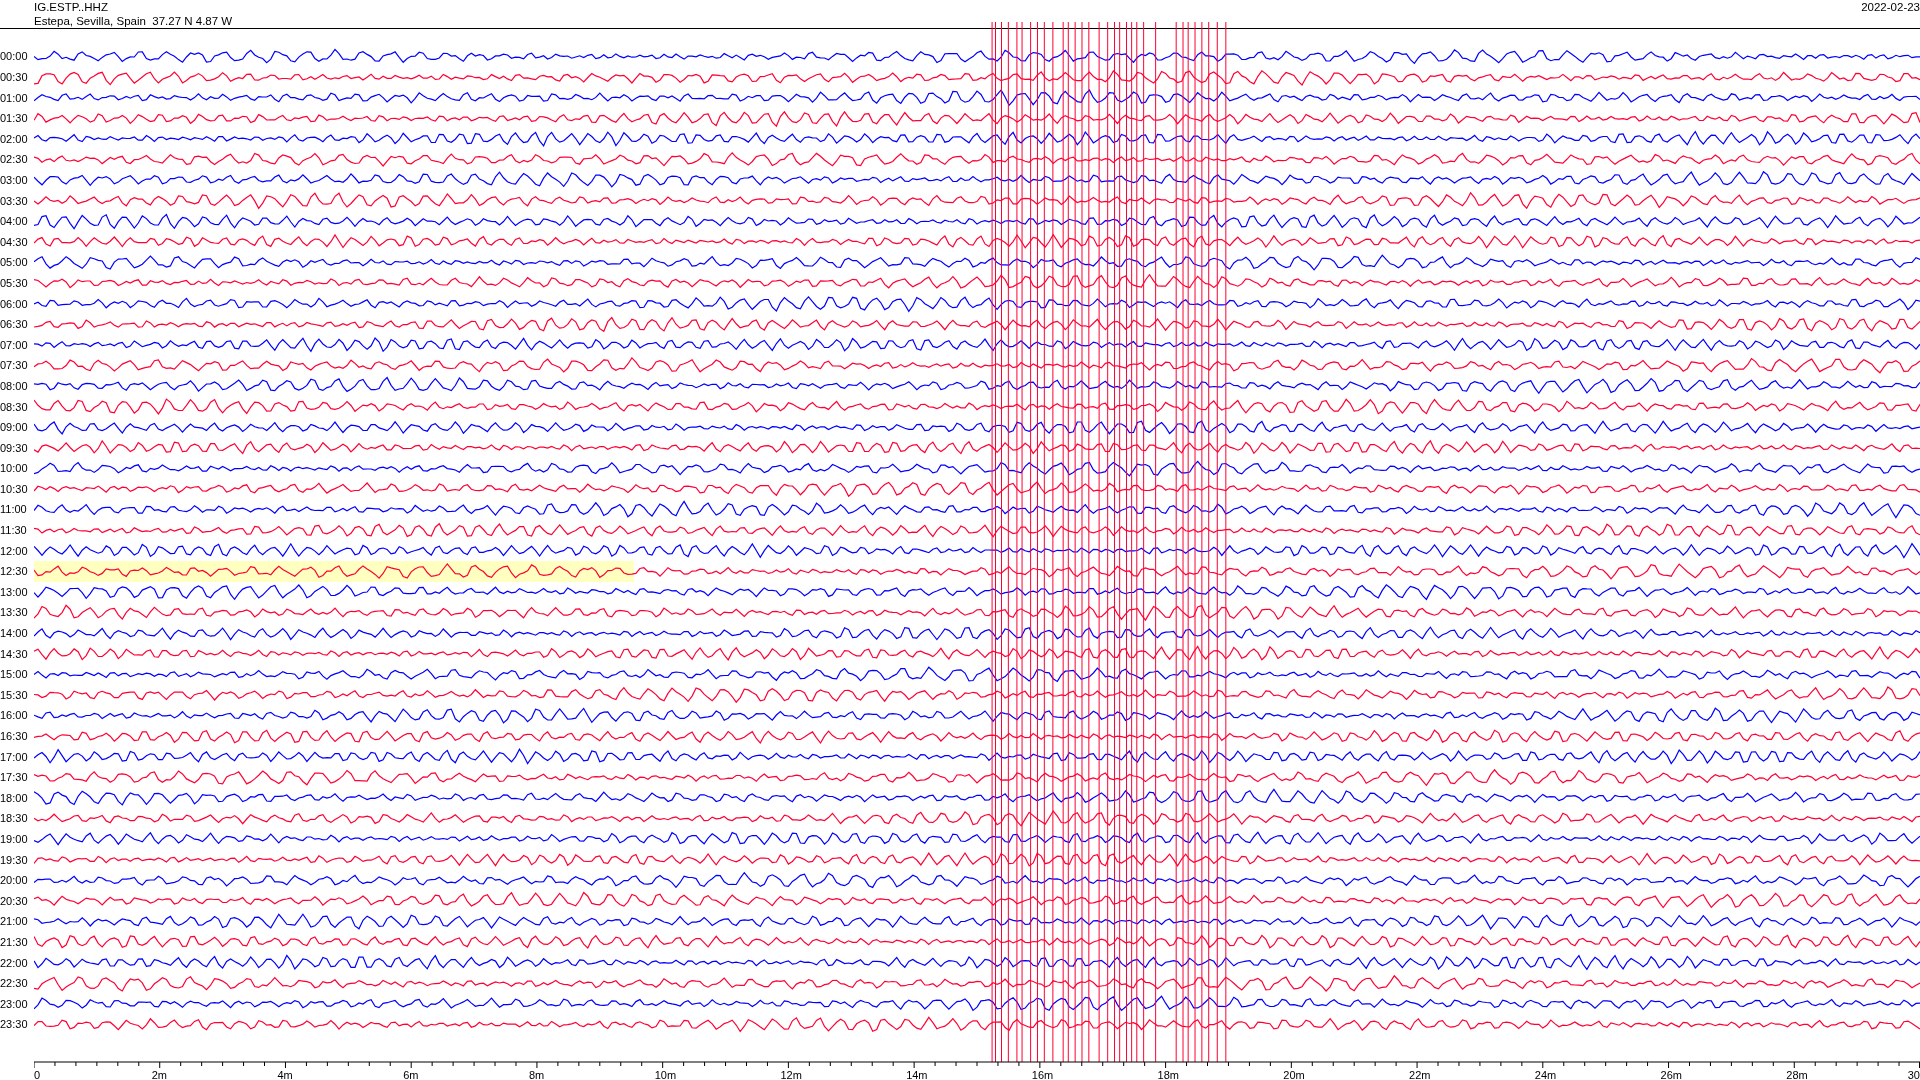 Image resolution: width=1920 pixels, height=1080 pixels. Describe the element at coordinates (14, 674) in the screenshot. I see `time-label: 15:00` at that location.